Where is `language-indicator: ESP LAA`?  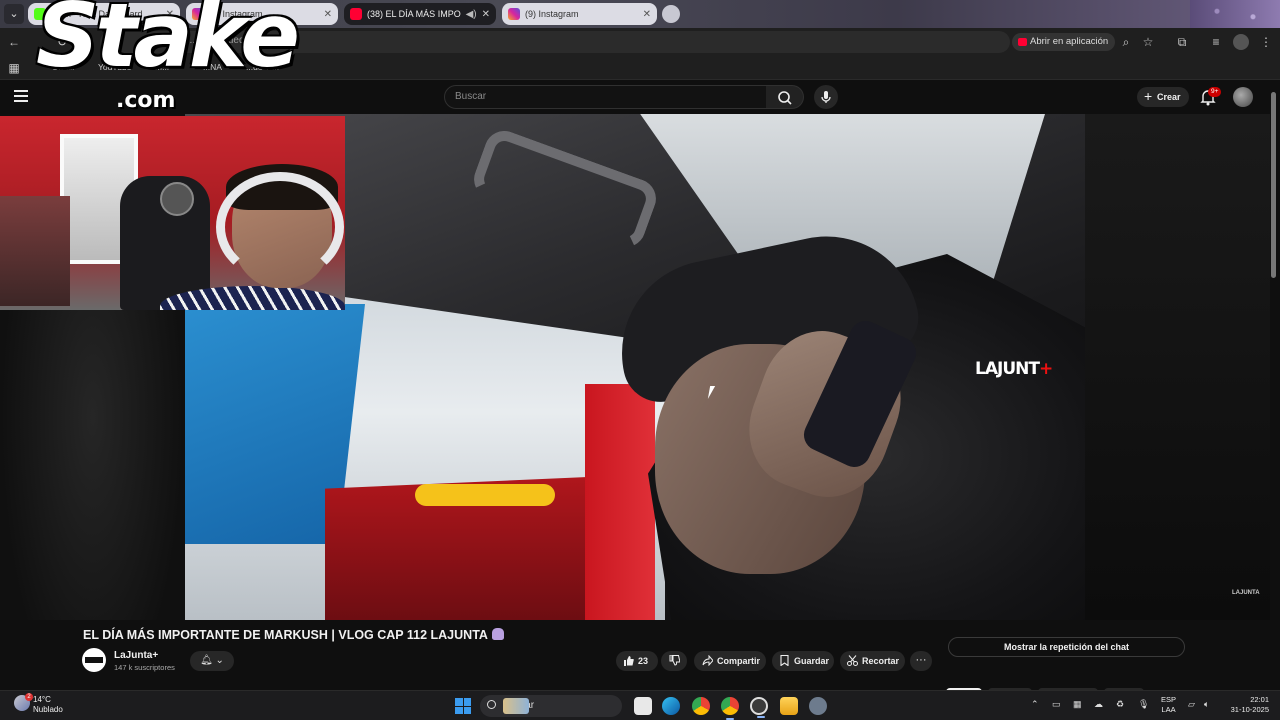
language-indicator: ESP LAA is located at coordinates (1168, 705).